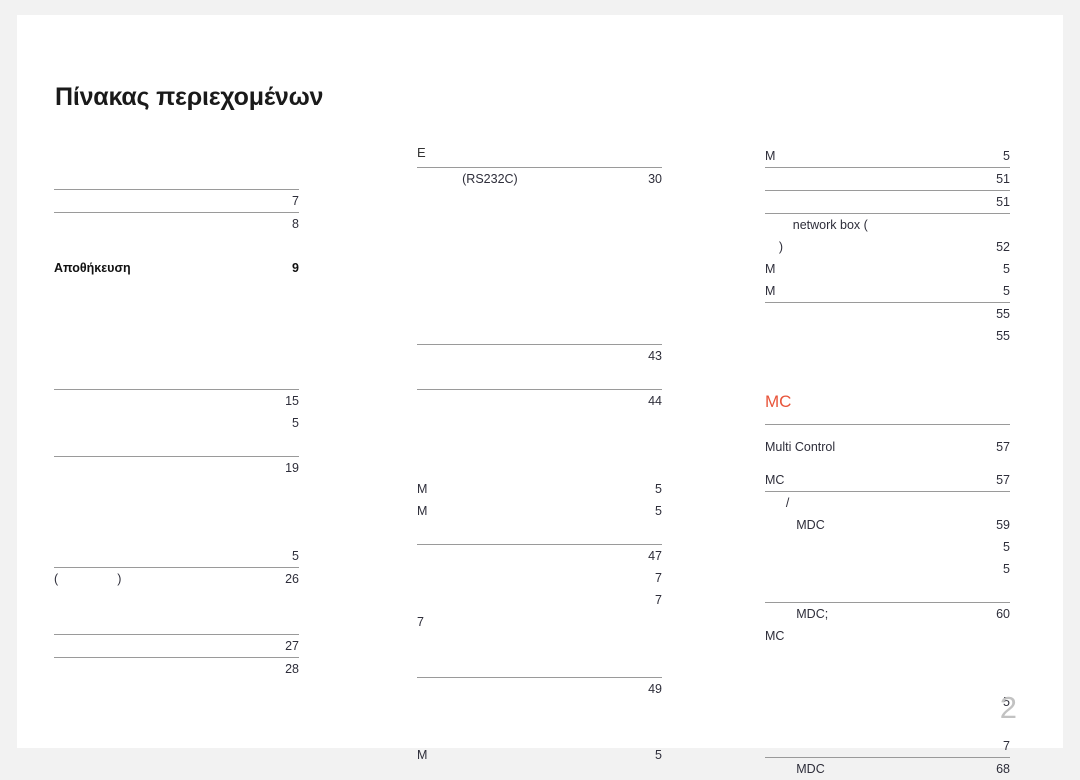  What do you see at coordinates (295, 268) in the screenshot?
I see `toc-entry-page: 9` at bounding box center [295, 268].